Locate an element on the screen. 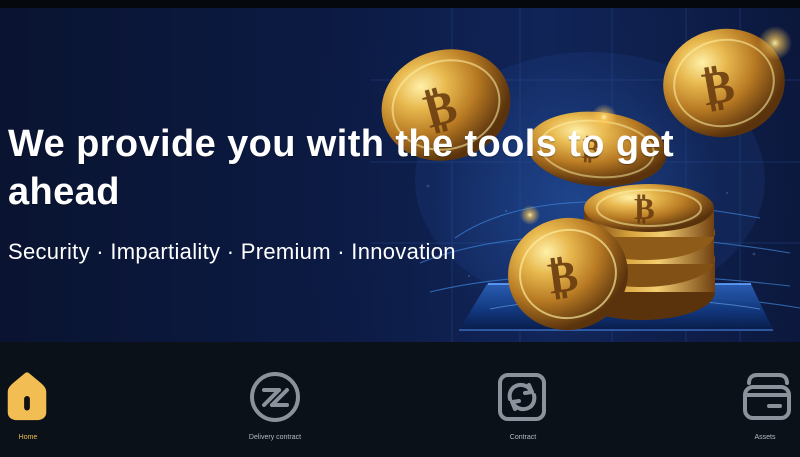 Image resolution: width=800 pixels, height=457 pixels. bottom-nav-assets-label: Assets is located at coordinates (765, 437).